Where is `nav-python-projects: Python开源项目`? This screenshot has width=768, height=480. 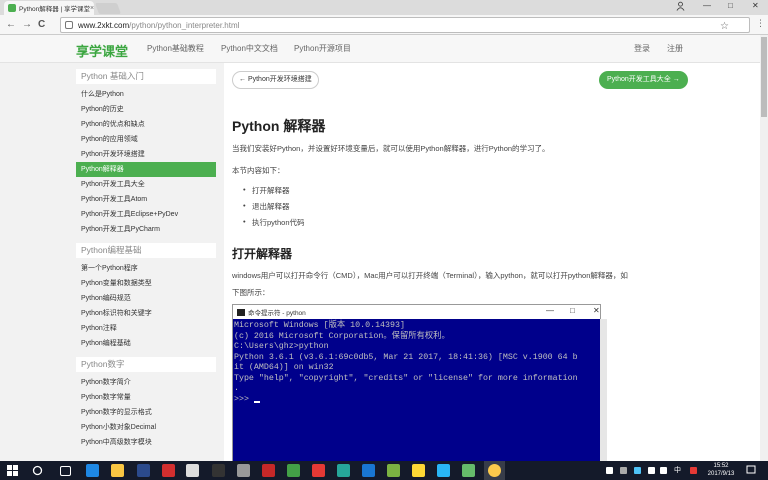 nav-python-projects: Python开源项目 is located at coordinates (322, 48).